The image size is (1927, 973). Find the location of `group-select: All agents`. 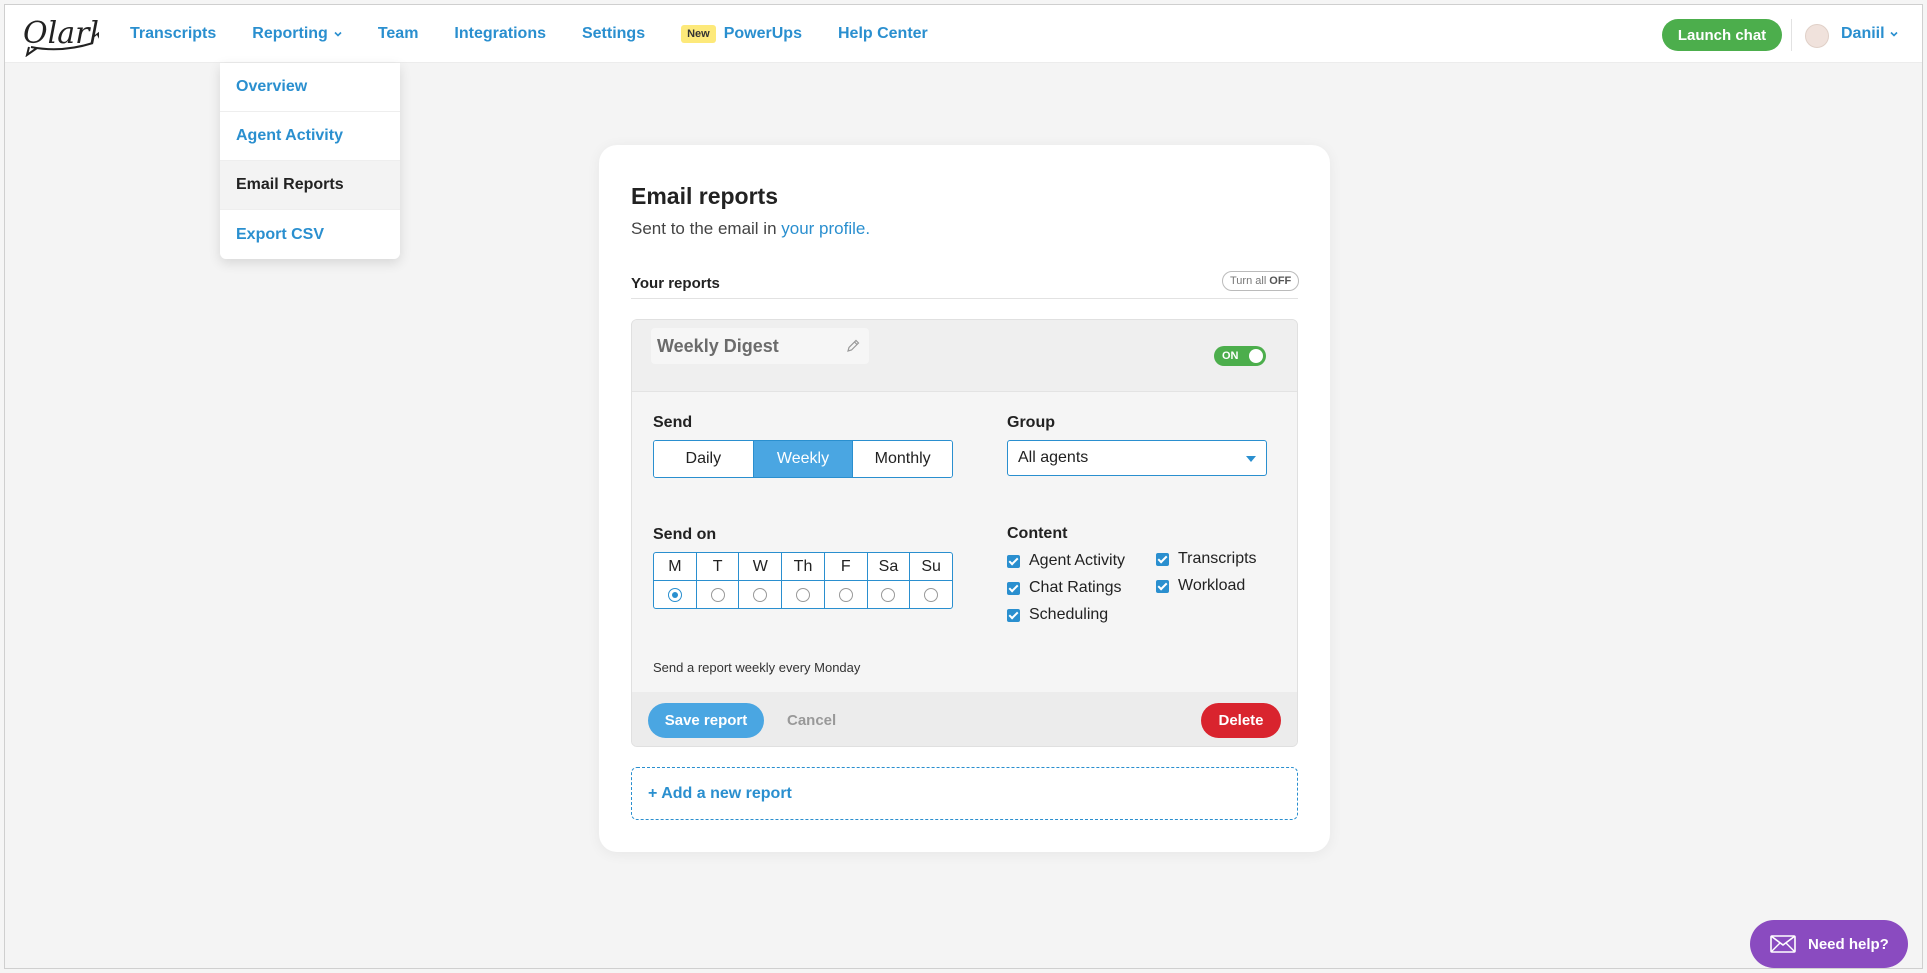

group-select: All agents is located at coordinates (1137, 458).